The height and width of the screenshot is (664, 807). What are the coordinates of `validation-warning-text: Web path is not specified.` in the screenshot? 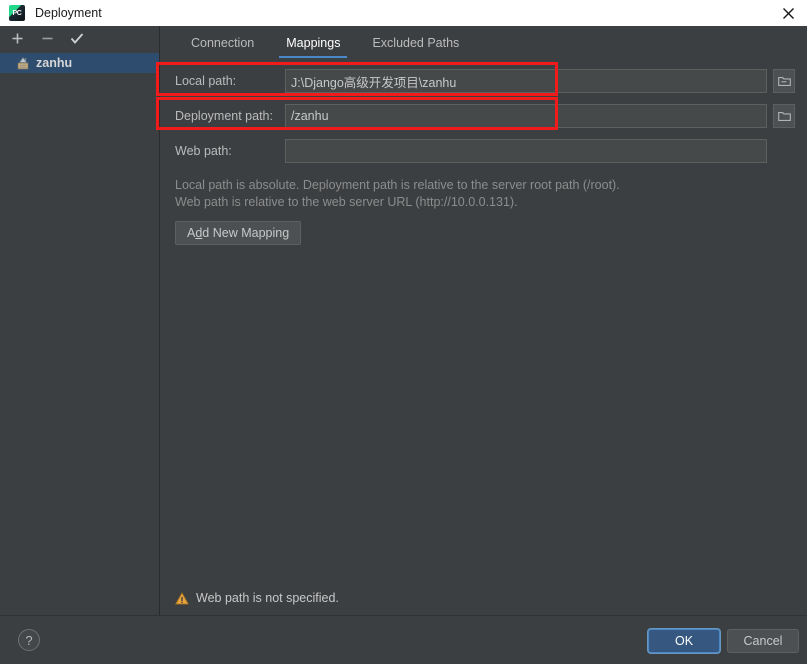 It's located at (267, 598).